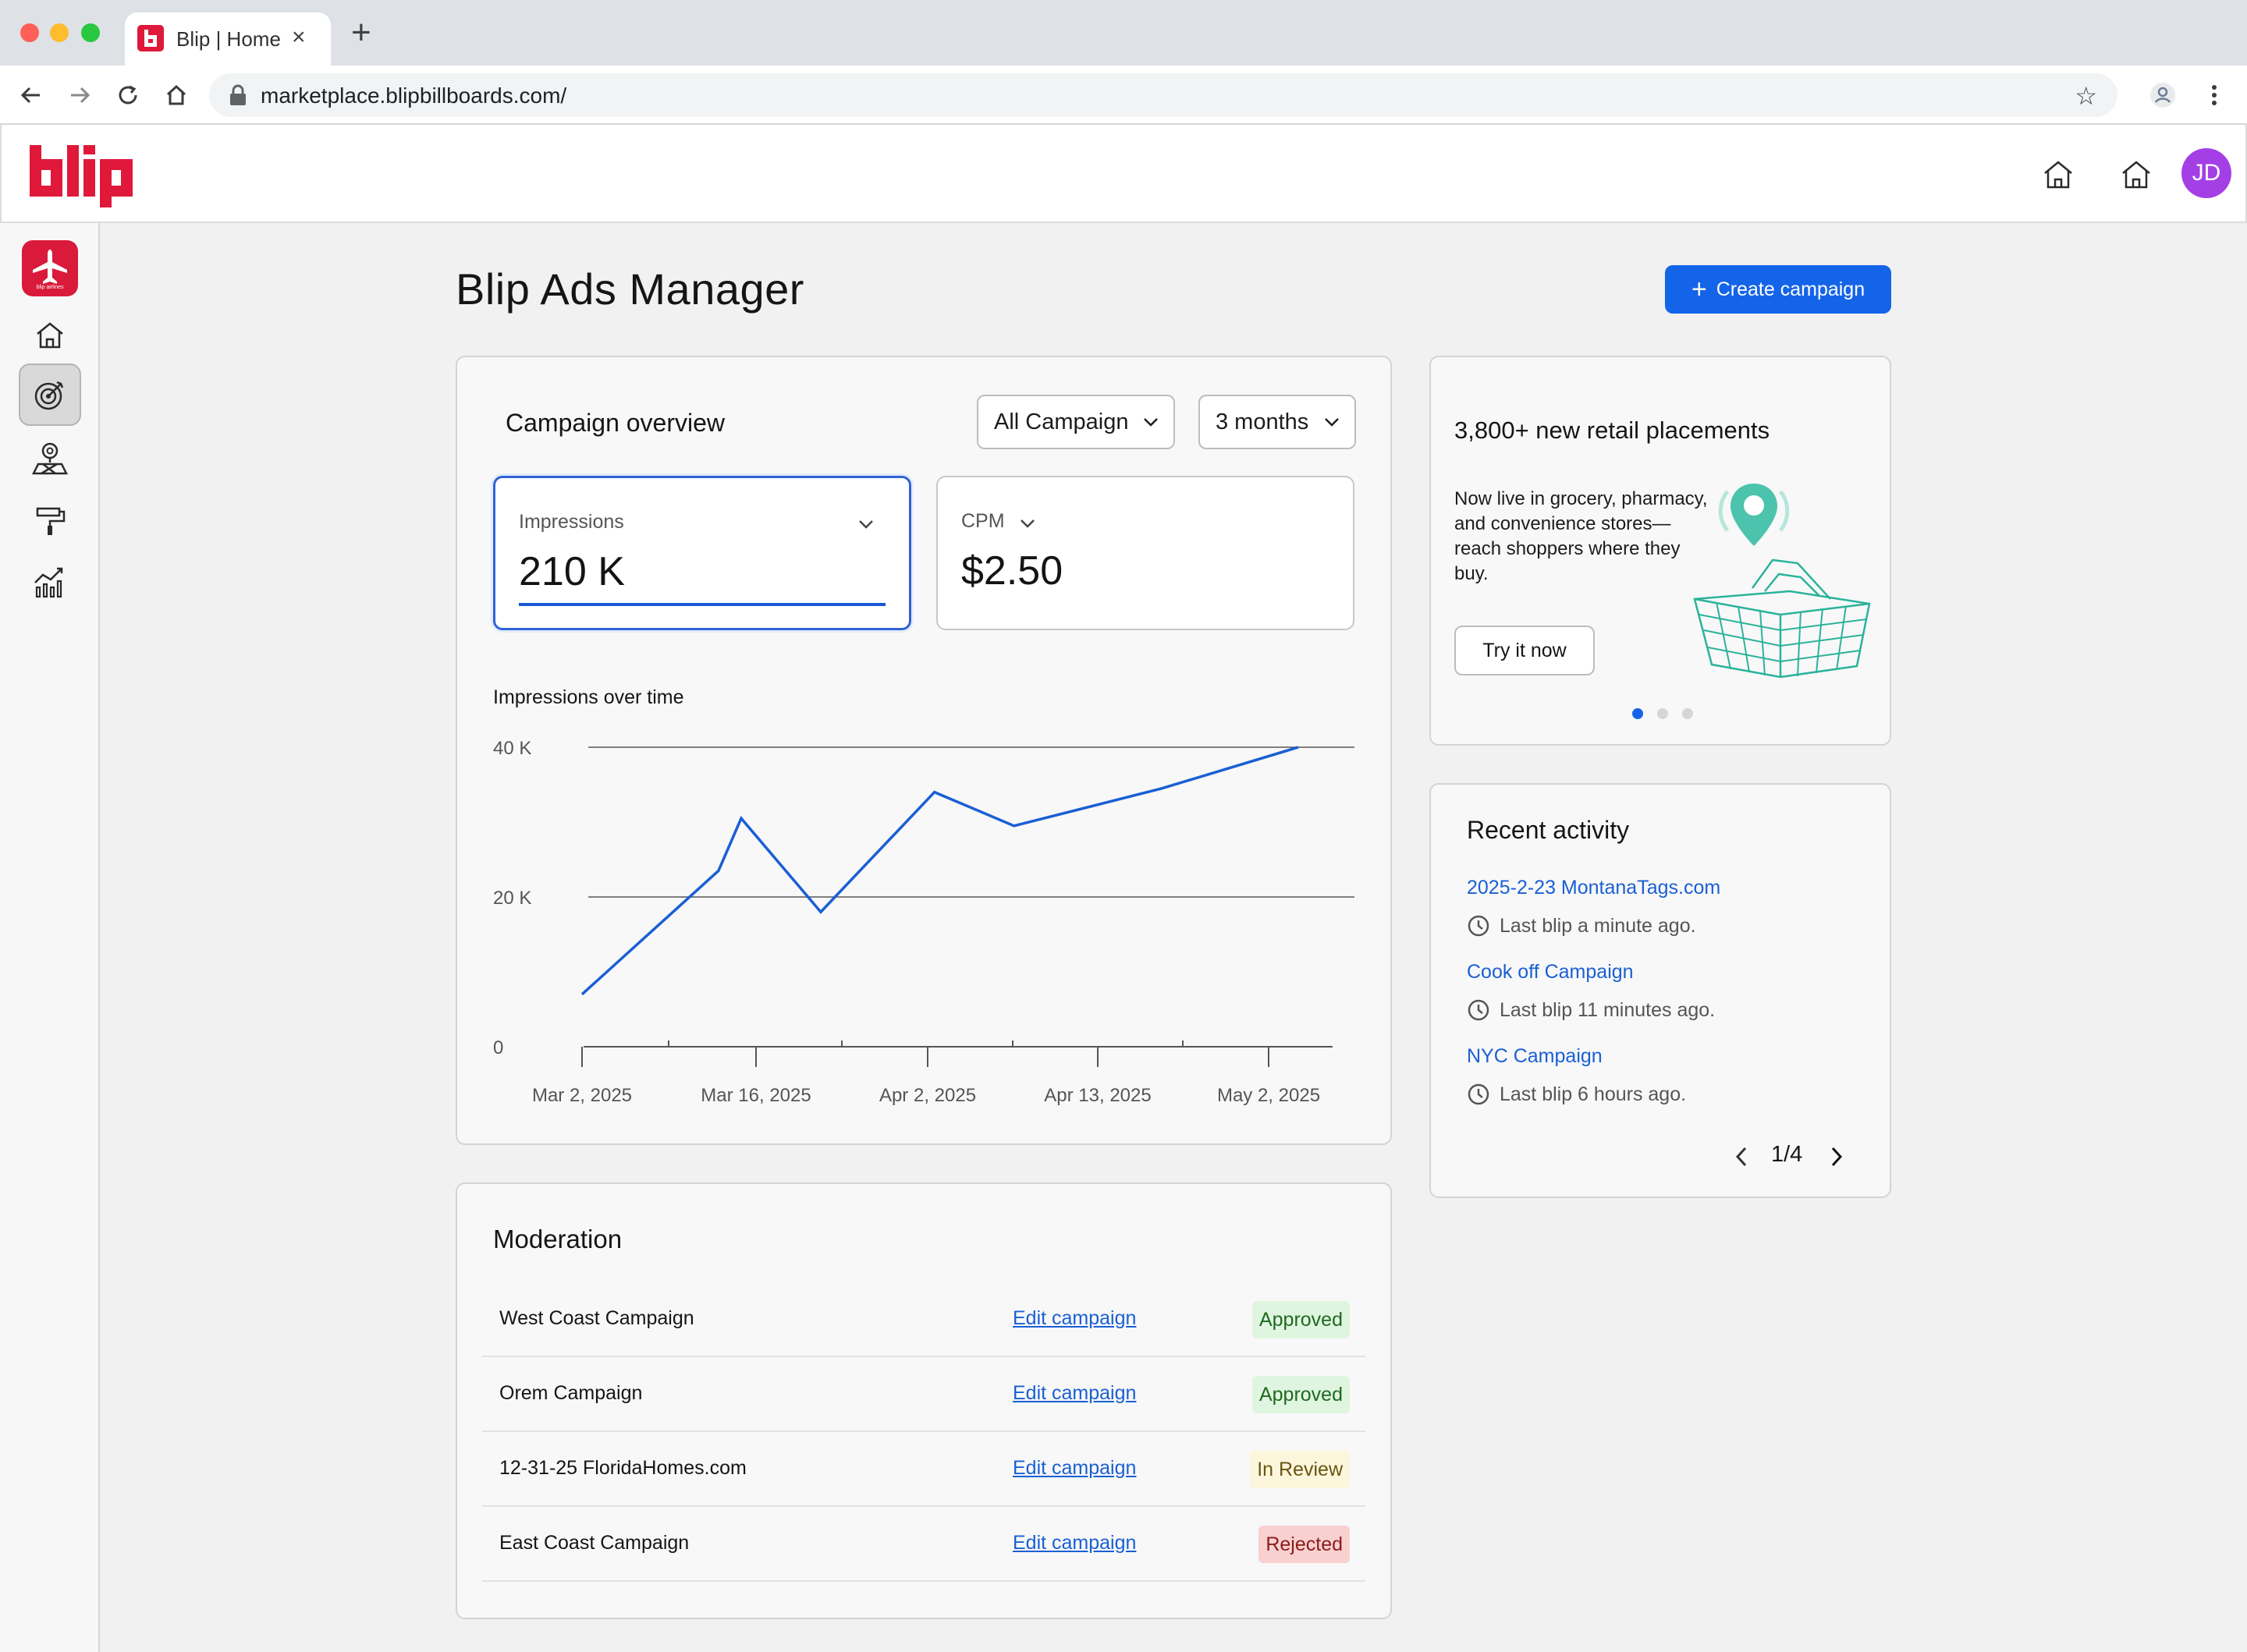  I want to click on table-row: East Coast Campaign Edit campaign Rejected, so click(923, 1544).